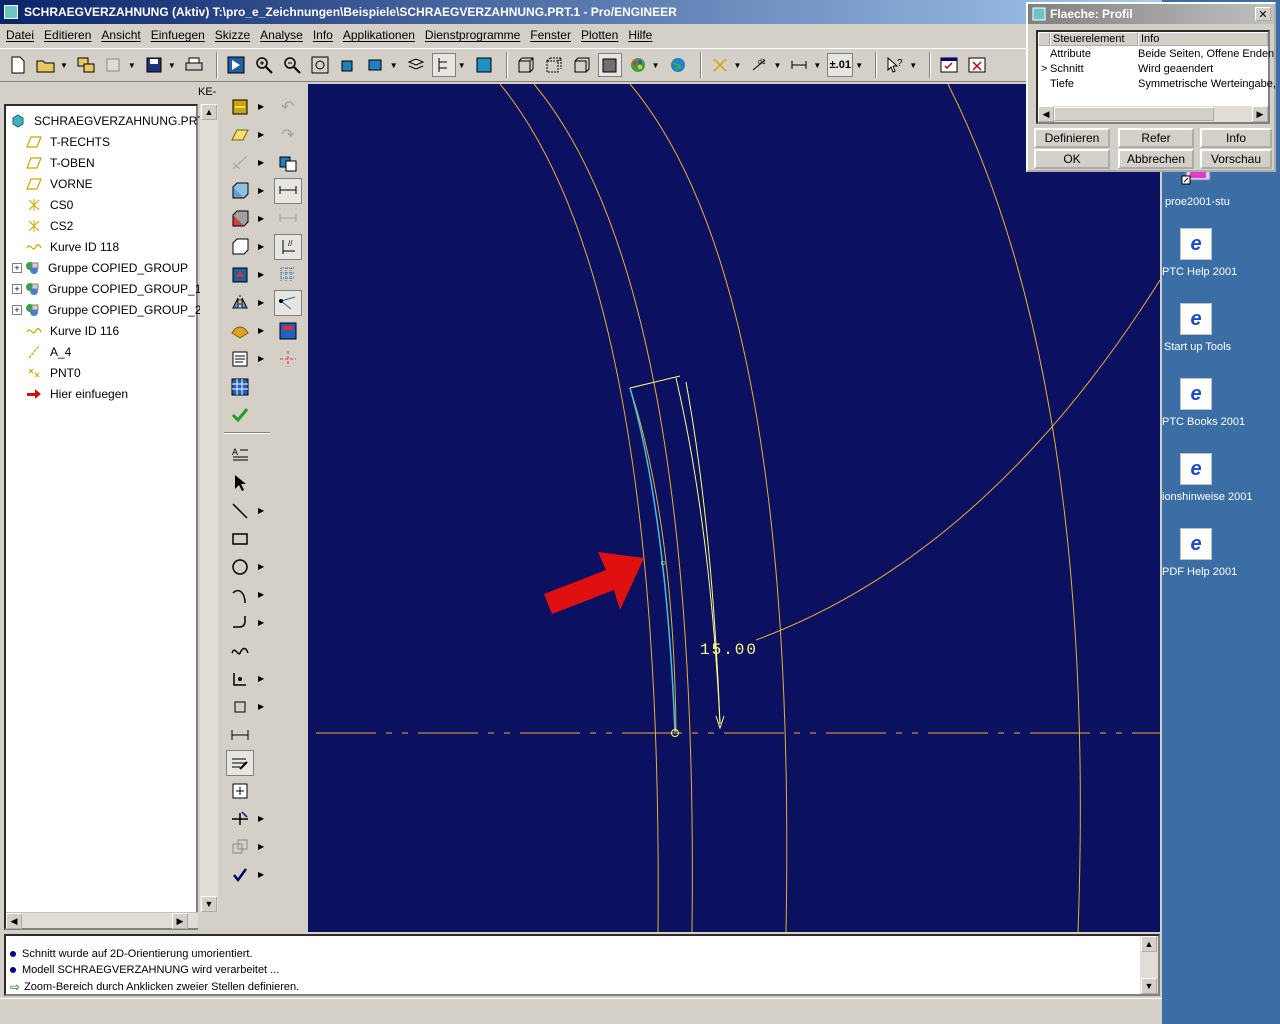 This screenshot has width=1280, height=1024. I want to click on show-dimensions-icon, so click(288, 191).